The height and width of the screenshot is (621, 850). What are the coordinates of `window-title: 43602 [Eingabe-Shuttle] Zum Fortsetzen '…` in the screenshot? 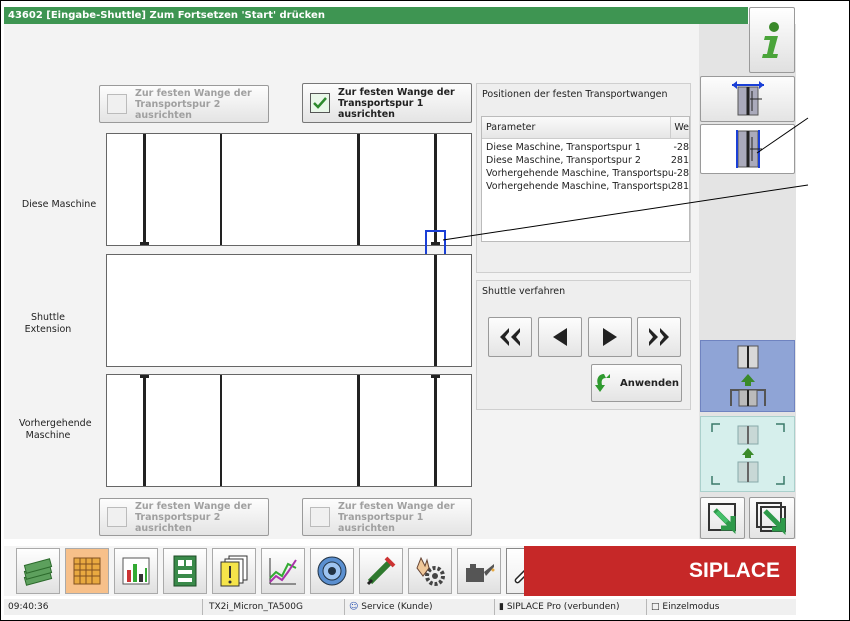 It's located at (376, 15).